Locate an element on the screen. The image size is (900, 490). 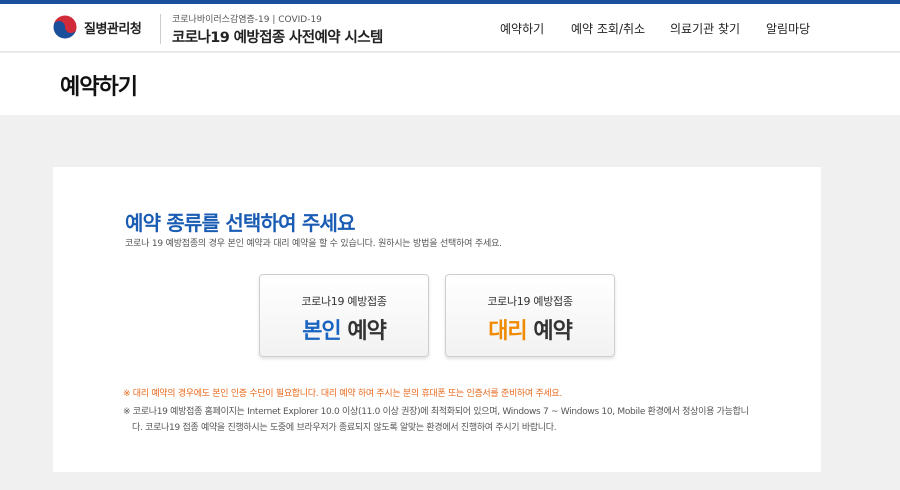
nav-item-notices: 알림마당 is located at coordinates (788, 28).